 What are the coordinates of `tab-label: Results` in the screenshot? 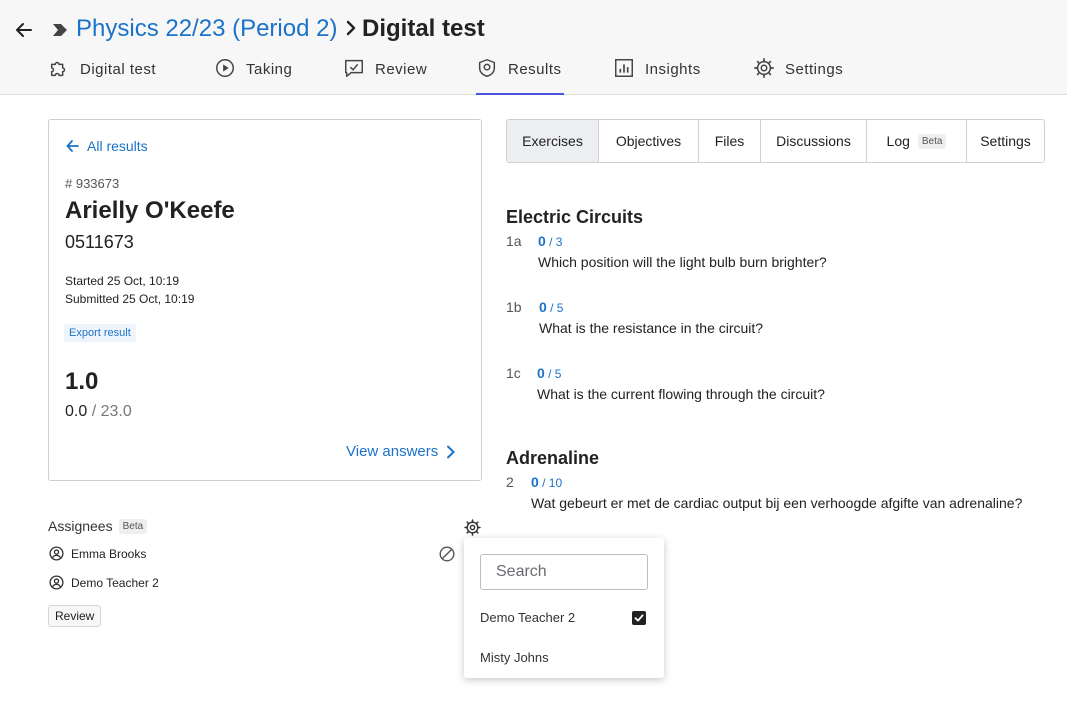 It's located at (535, 69).